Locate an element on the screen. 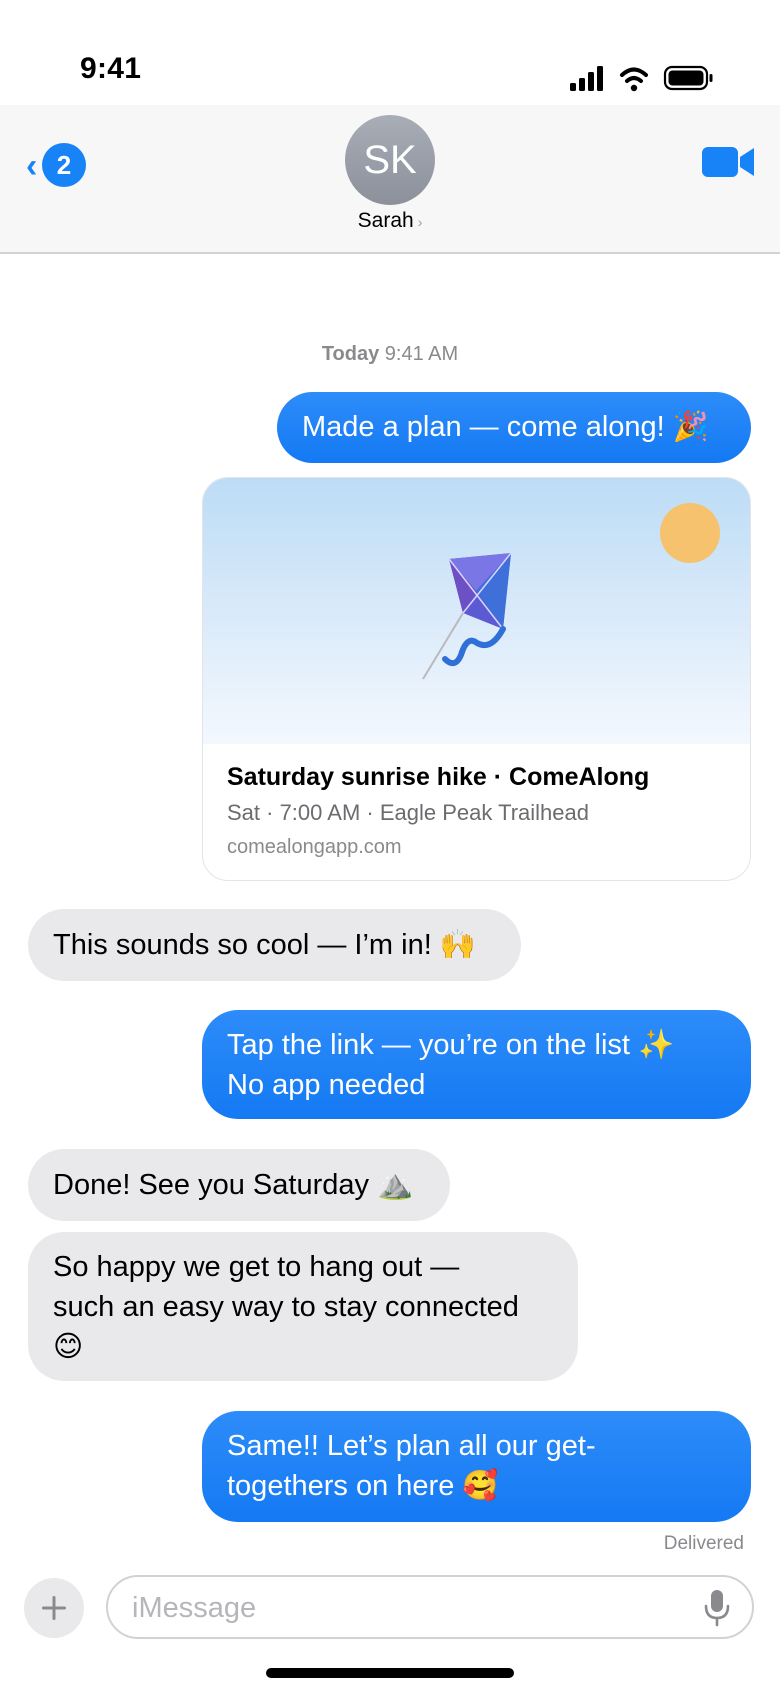  unread-count-badge: 2 is located at coordinates (64, 165).